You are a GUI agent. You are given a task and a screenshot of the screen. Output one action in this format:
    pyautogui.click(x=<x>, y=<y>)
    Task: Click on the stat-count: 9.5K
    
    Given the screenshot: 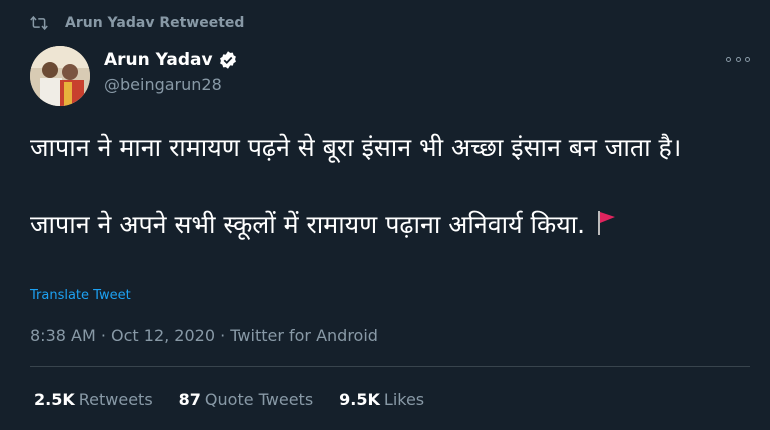 What is the action you would take?
    pyautogui.click(x=359, y=399)
    